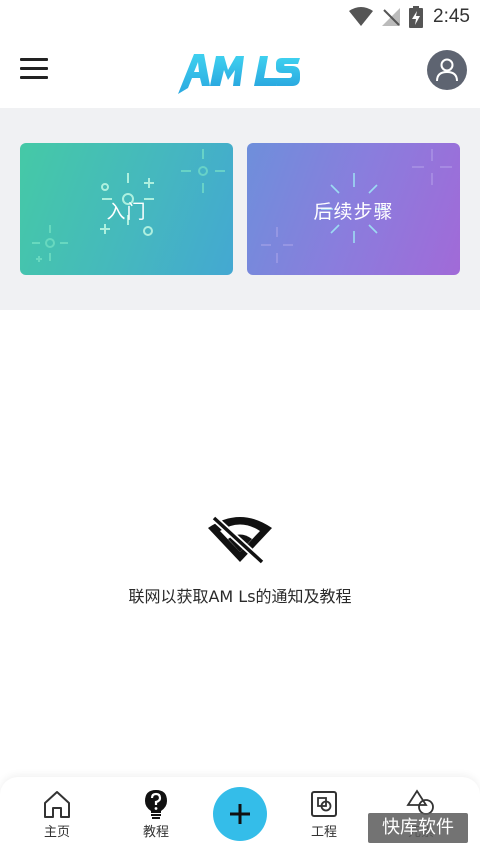 Image resolution: width=480 pixels, height=853 pixels. Describe the element at coordinates (34, 70) in the screenshot. I see `menu-icon` at that location.